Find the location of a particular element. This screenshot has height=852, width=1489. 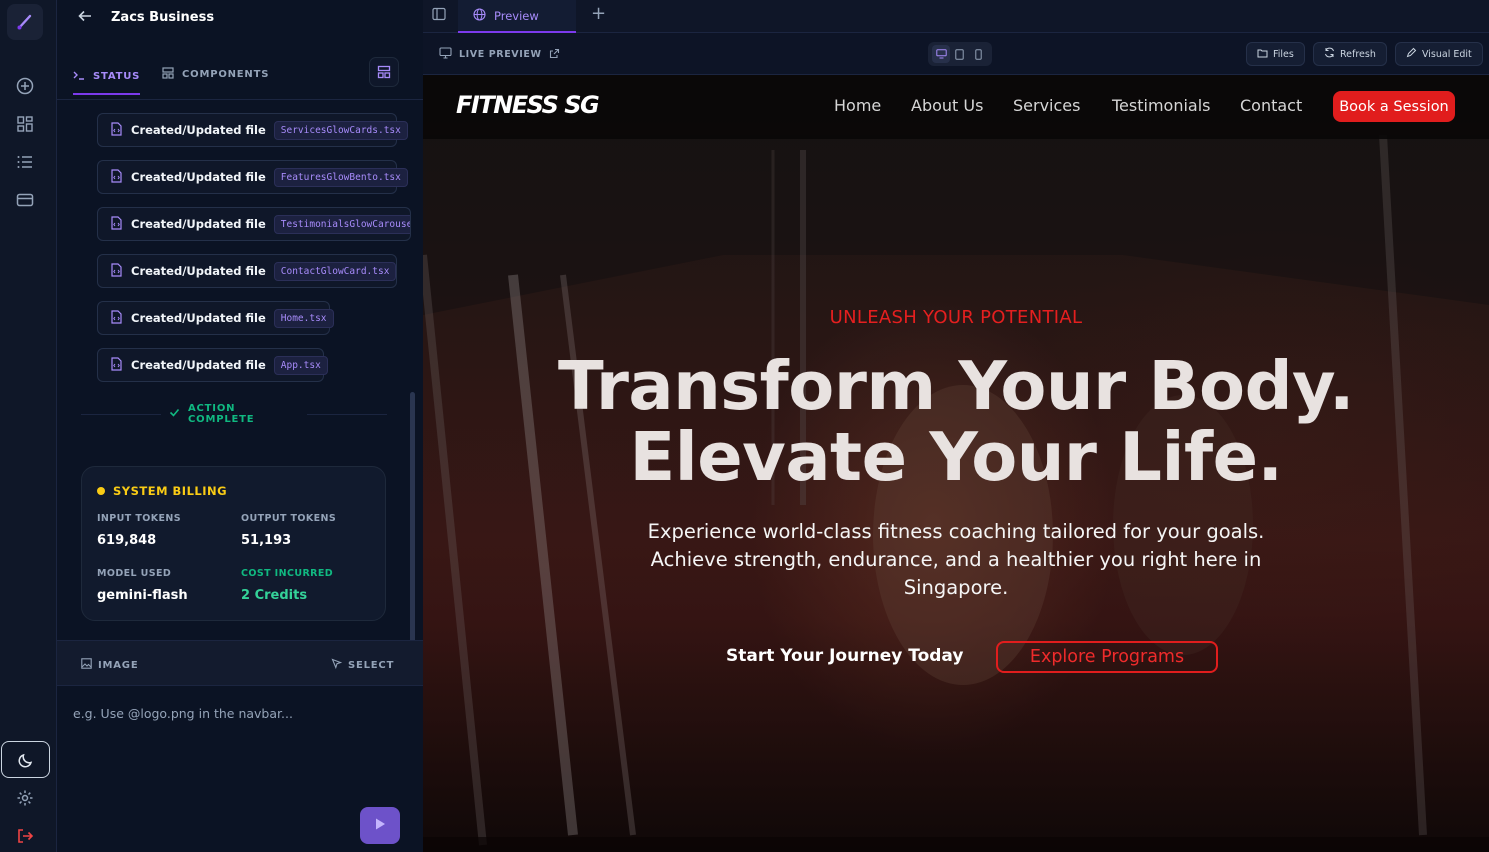

panel-scrollbar is located at coordinates (412, 519).